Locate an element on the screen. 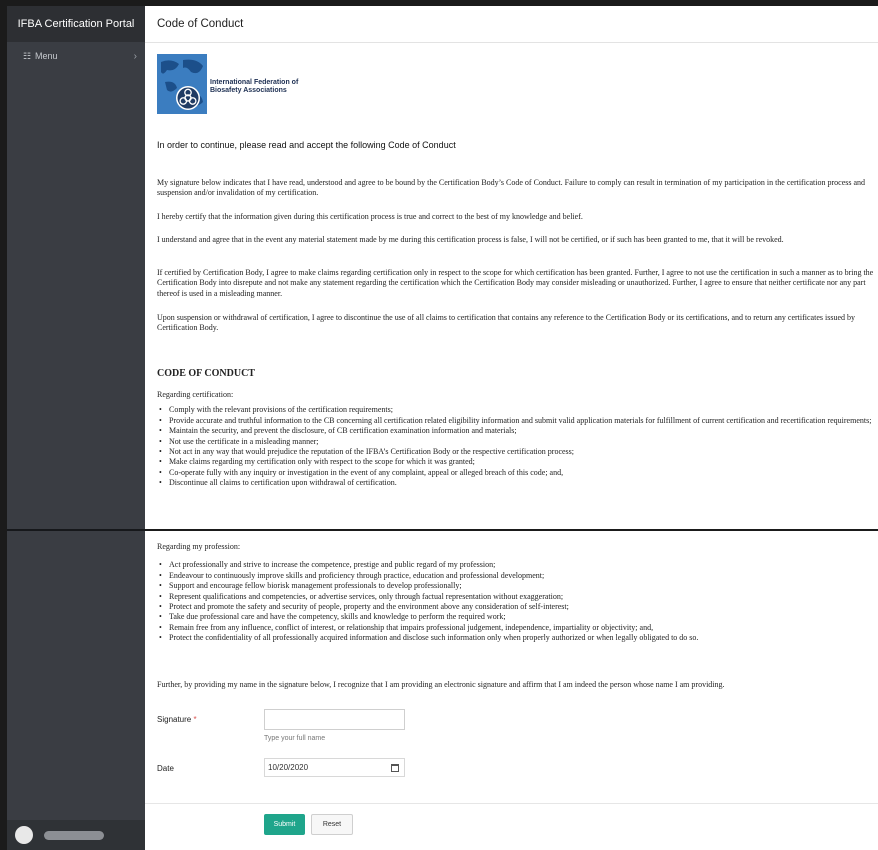 The image size is (878, 850). sidebar-menu-label: Menu is located at coordinates (46, 56).